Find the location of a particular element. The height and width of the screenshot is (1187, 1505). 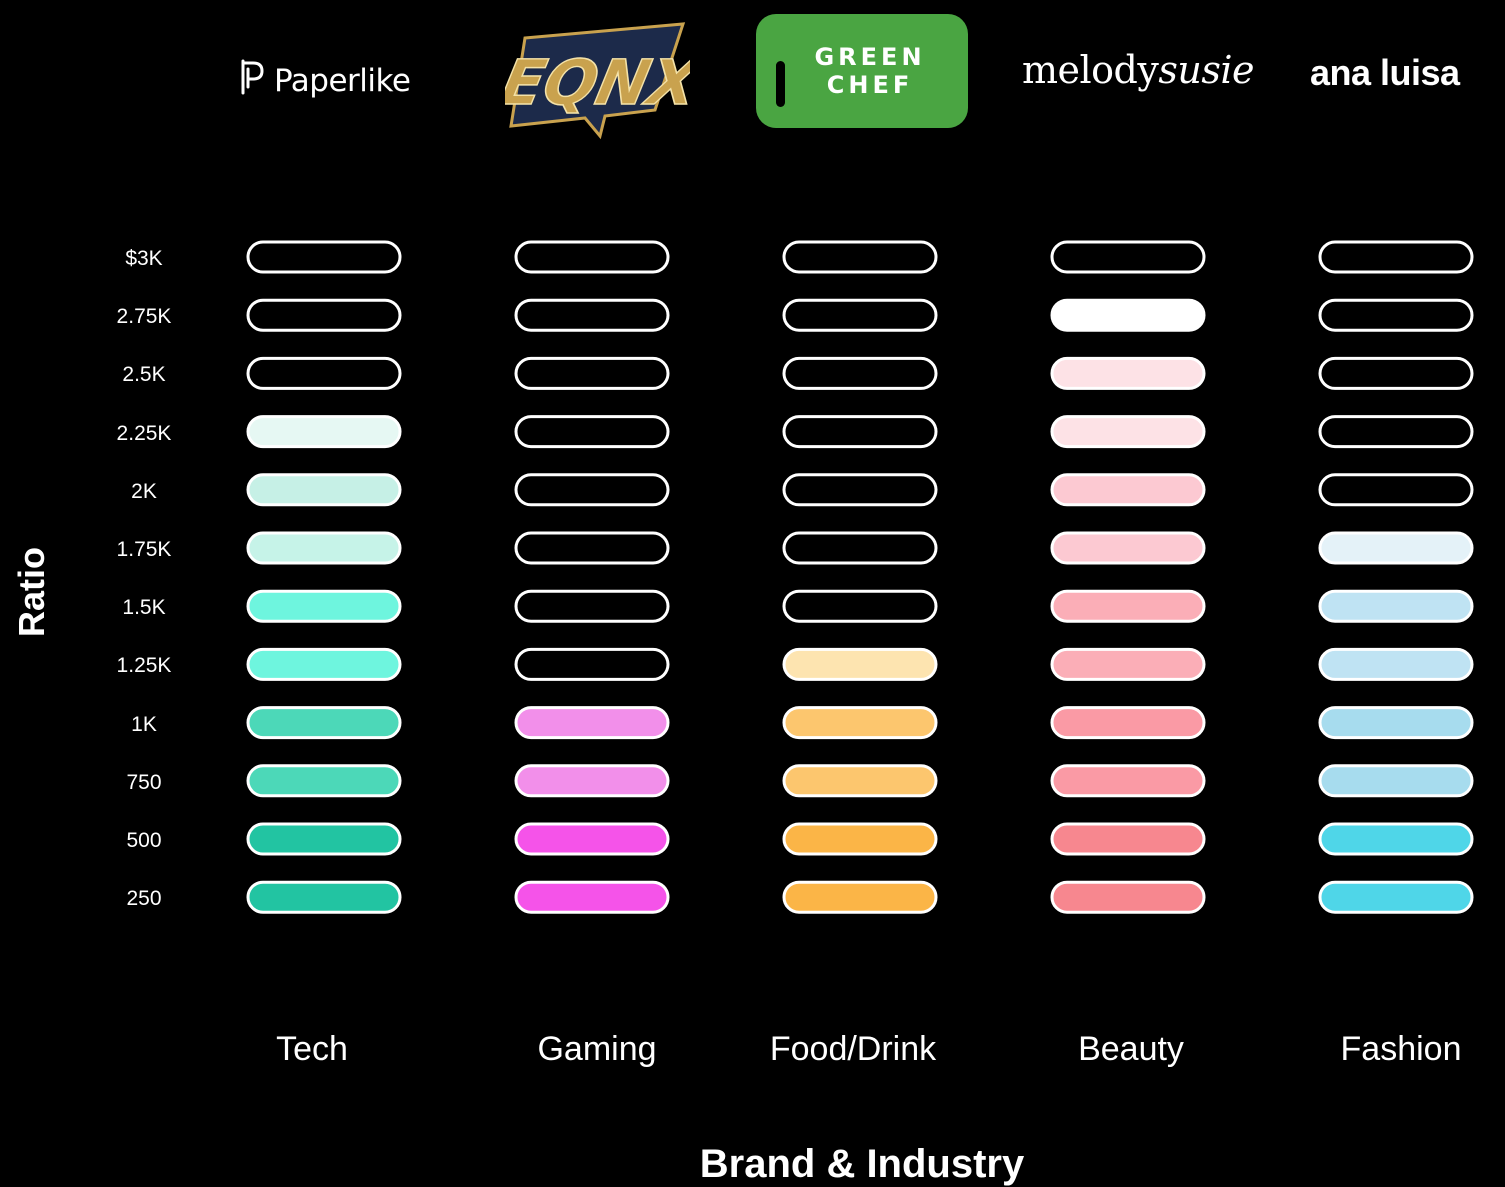

greenchef-logo: GREEN CHEF is located at coordinates (862, 71).